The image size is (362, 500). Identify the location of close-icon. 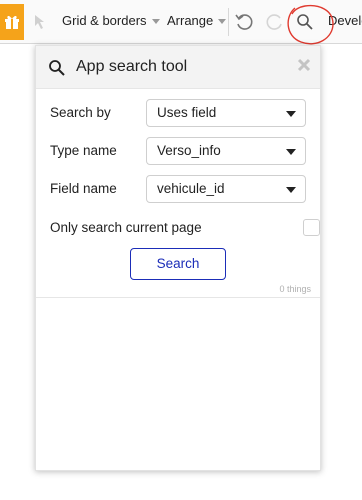
(304, 65).